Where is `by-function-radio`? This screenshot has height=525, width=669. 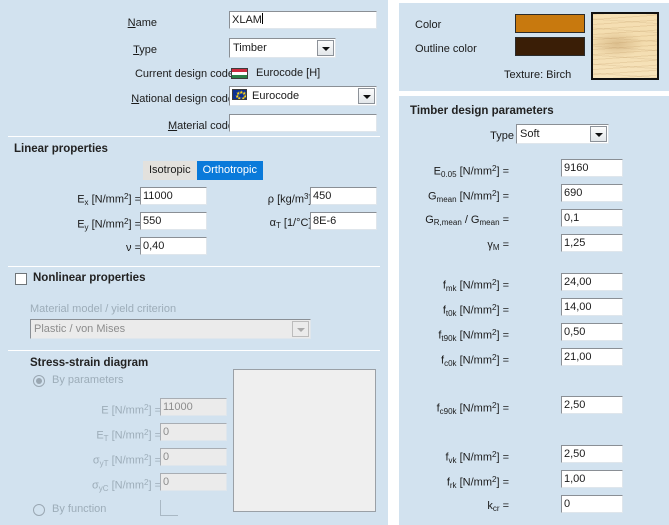
by-function-radio is located at coordinates (39, 510).